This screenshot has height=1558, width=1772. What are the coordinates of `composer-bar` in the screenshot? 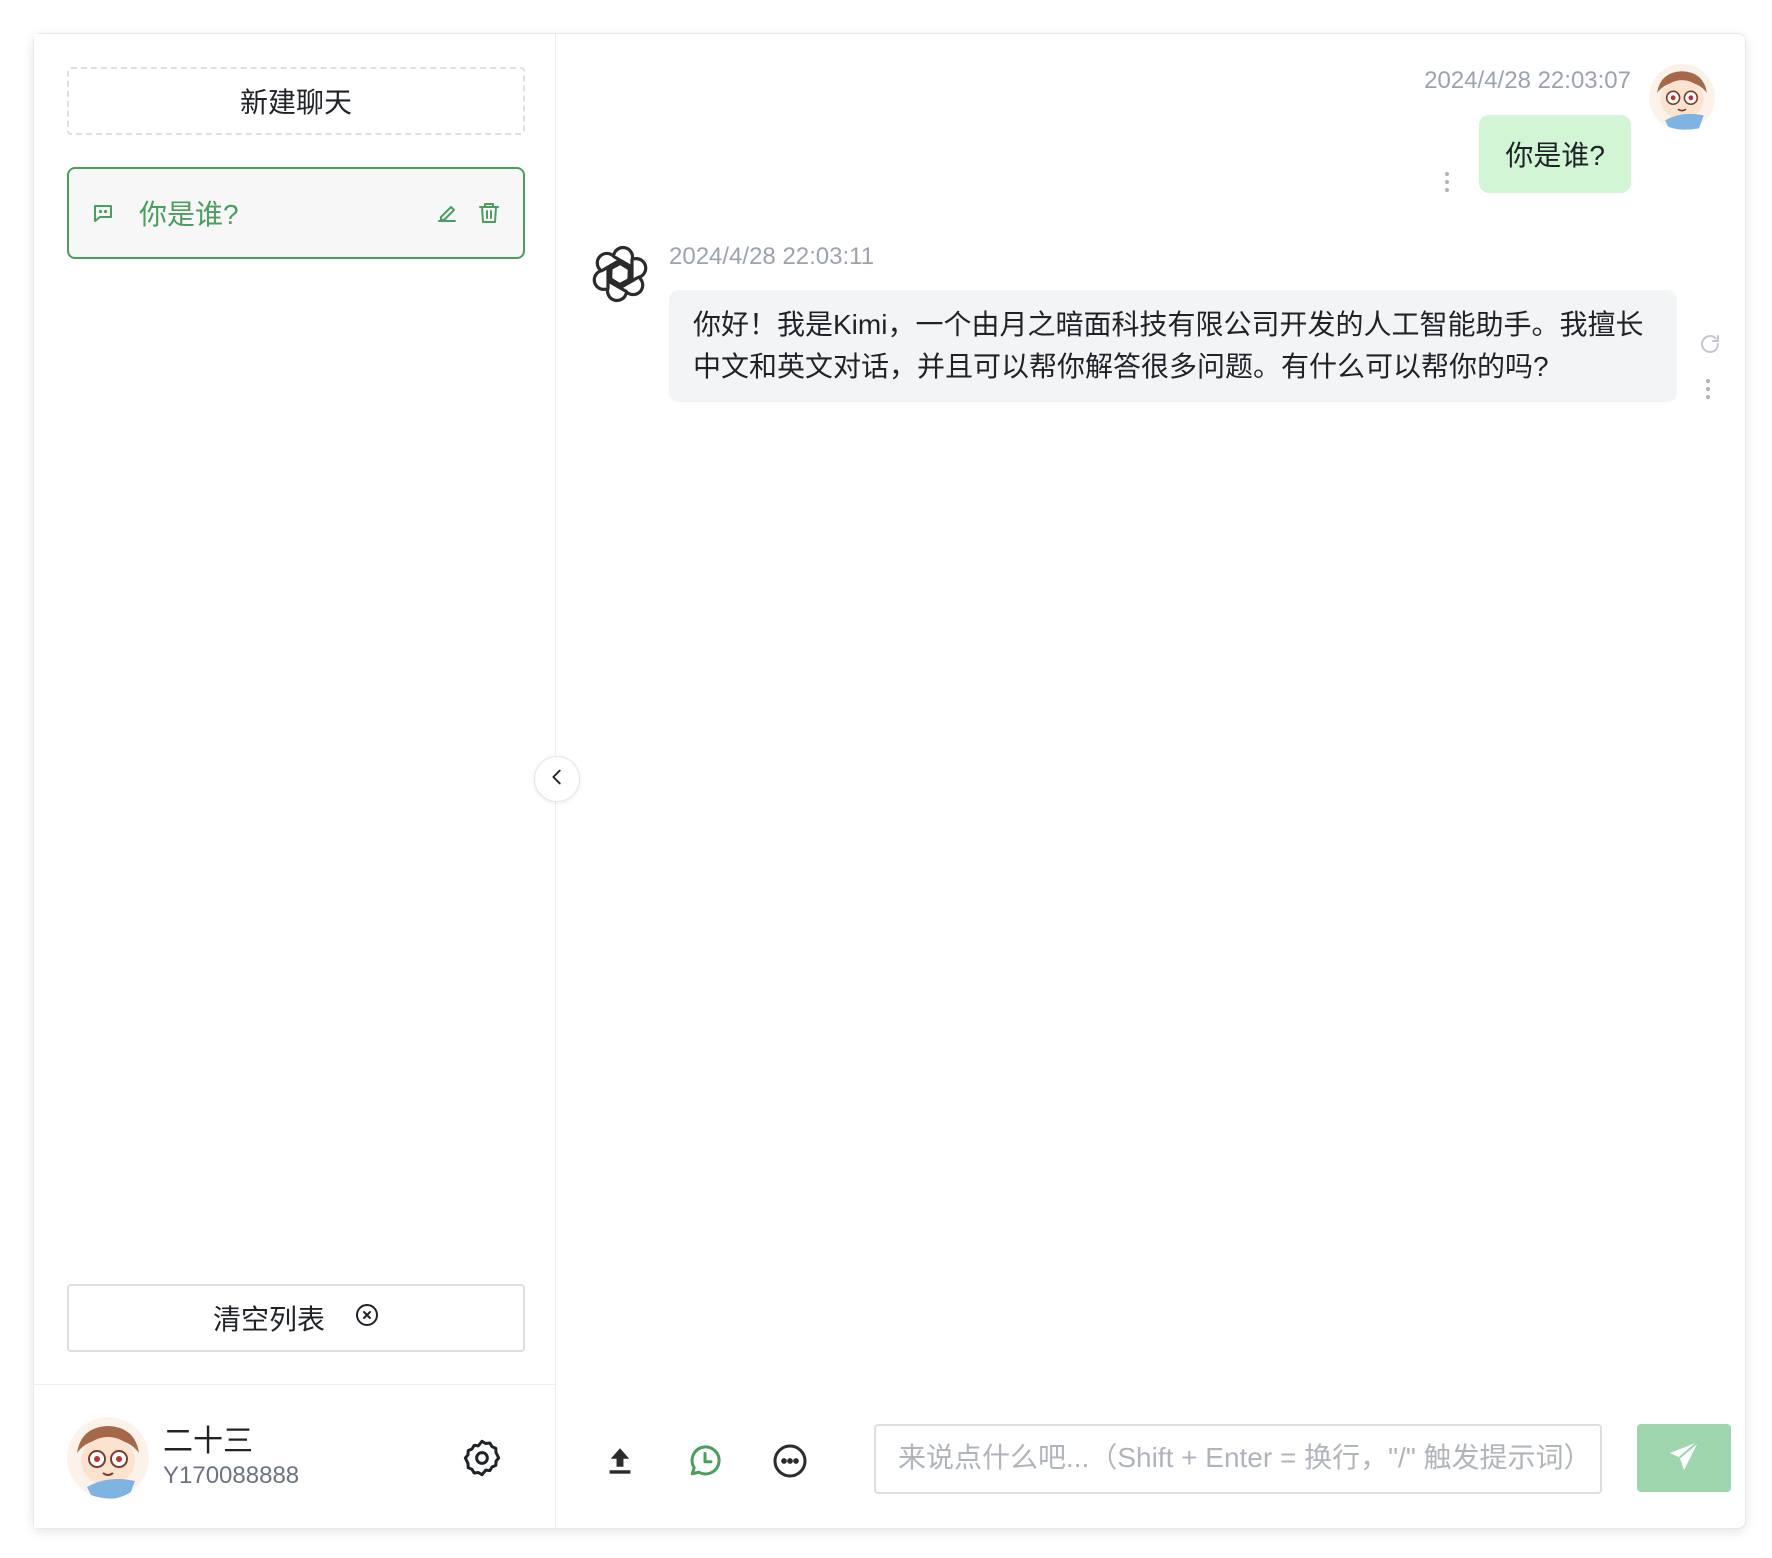 It's located at (1150, 1464).